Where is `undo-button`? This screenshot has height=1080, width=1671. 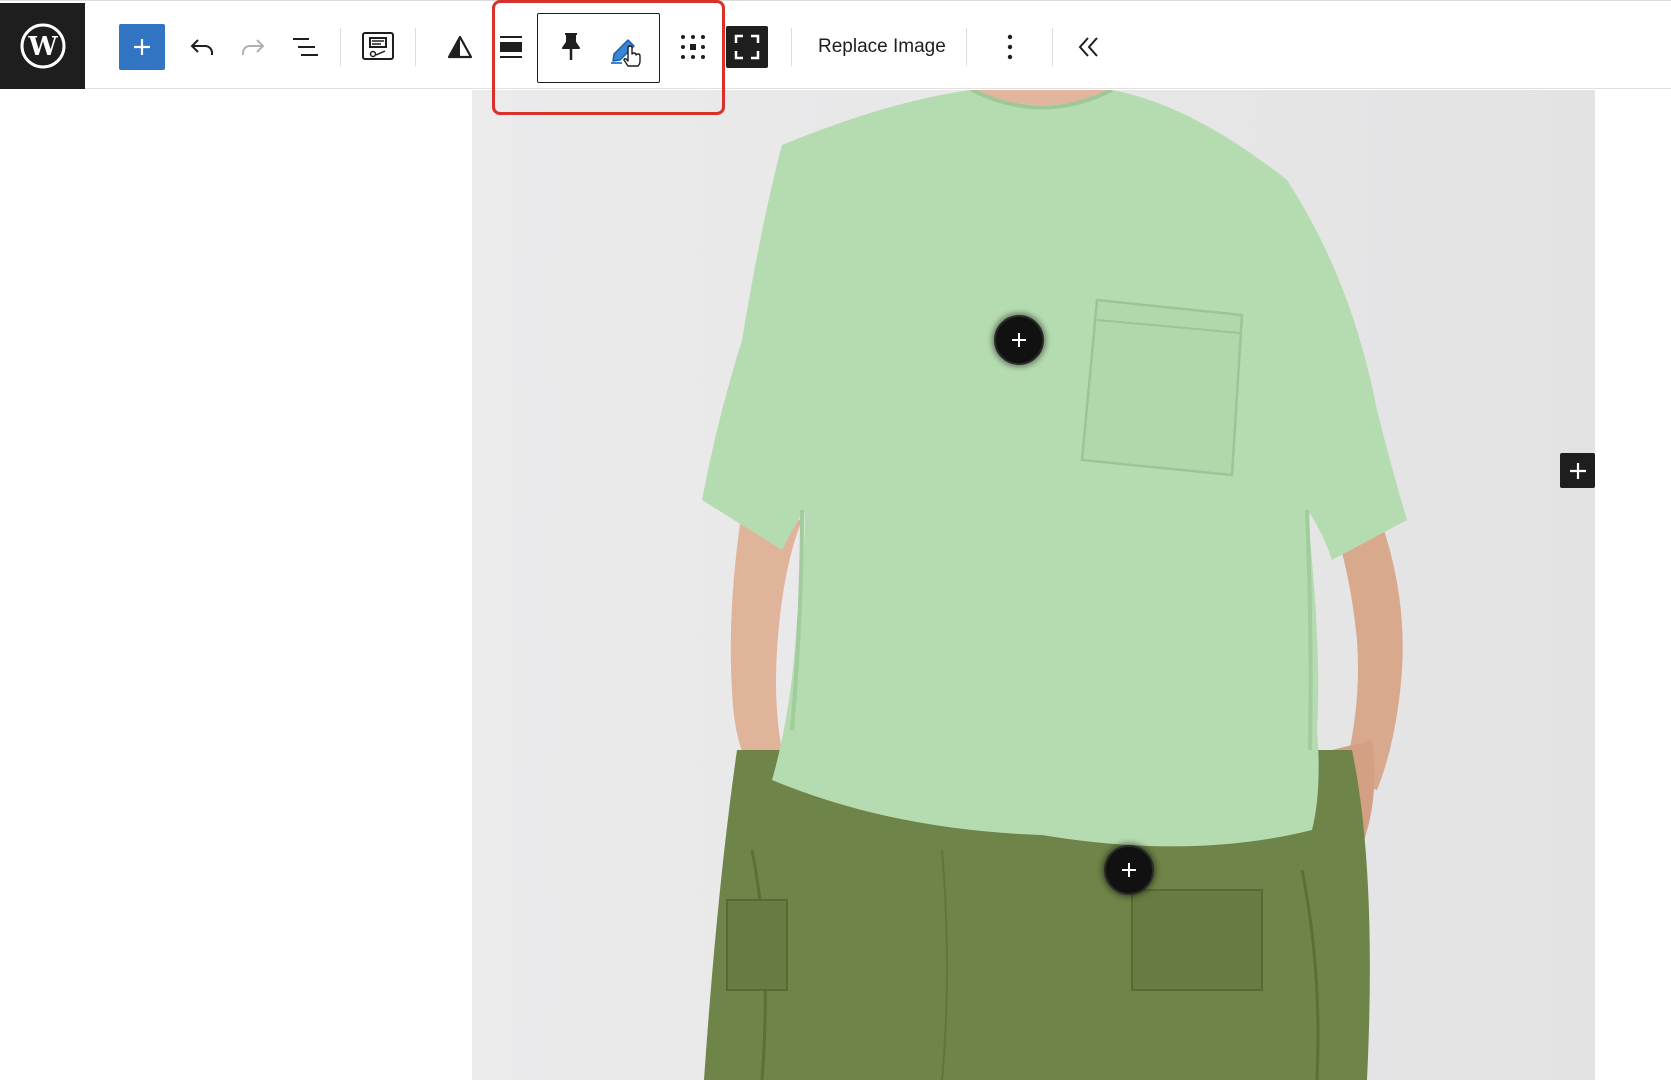
undo-button is located at coordinates (202, 47).